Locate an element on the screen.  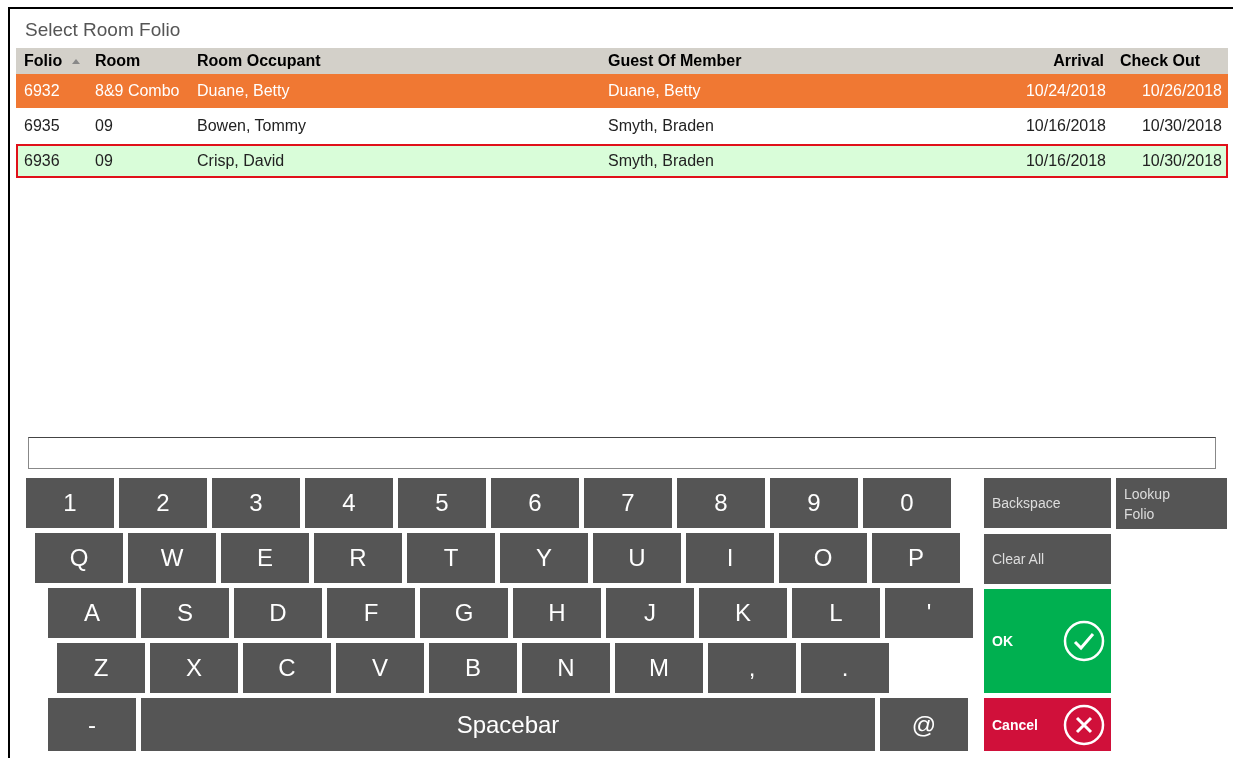
table-cell-text: 8&9 Combo is located at coordinates (137, 91).